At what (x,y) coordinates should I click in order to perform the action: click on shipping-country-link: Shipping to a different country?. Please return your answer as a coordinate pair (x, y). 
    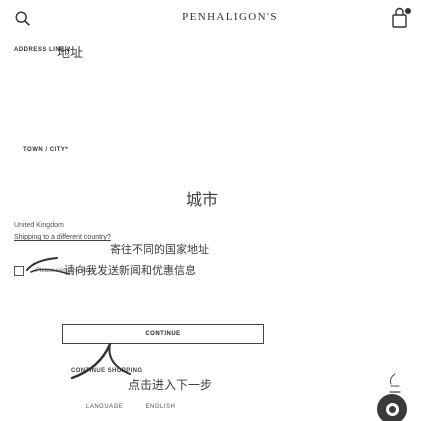
    Looking at the image, I should click on (62, 237).